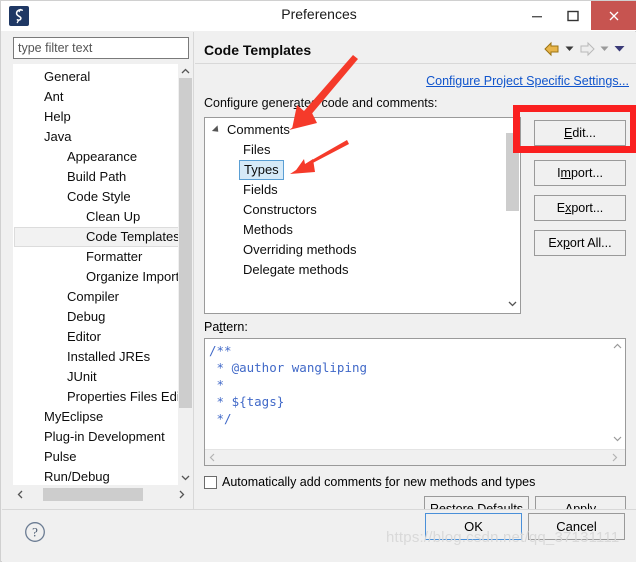 This screenshot has width=636, height=563. I want to click on pattern-chevron-right-icon, so click(614, 457).